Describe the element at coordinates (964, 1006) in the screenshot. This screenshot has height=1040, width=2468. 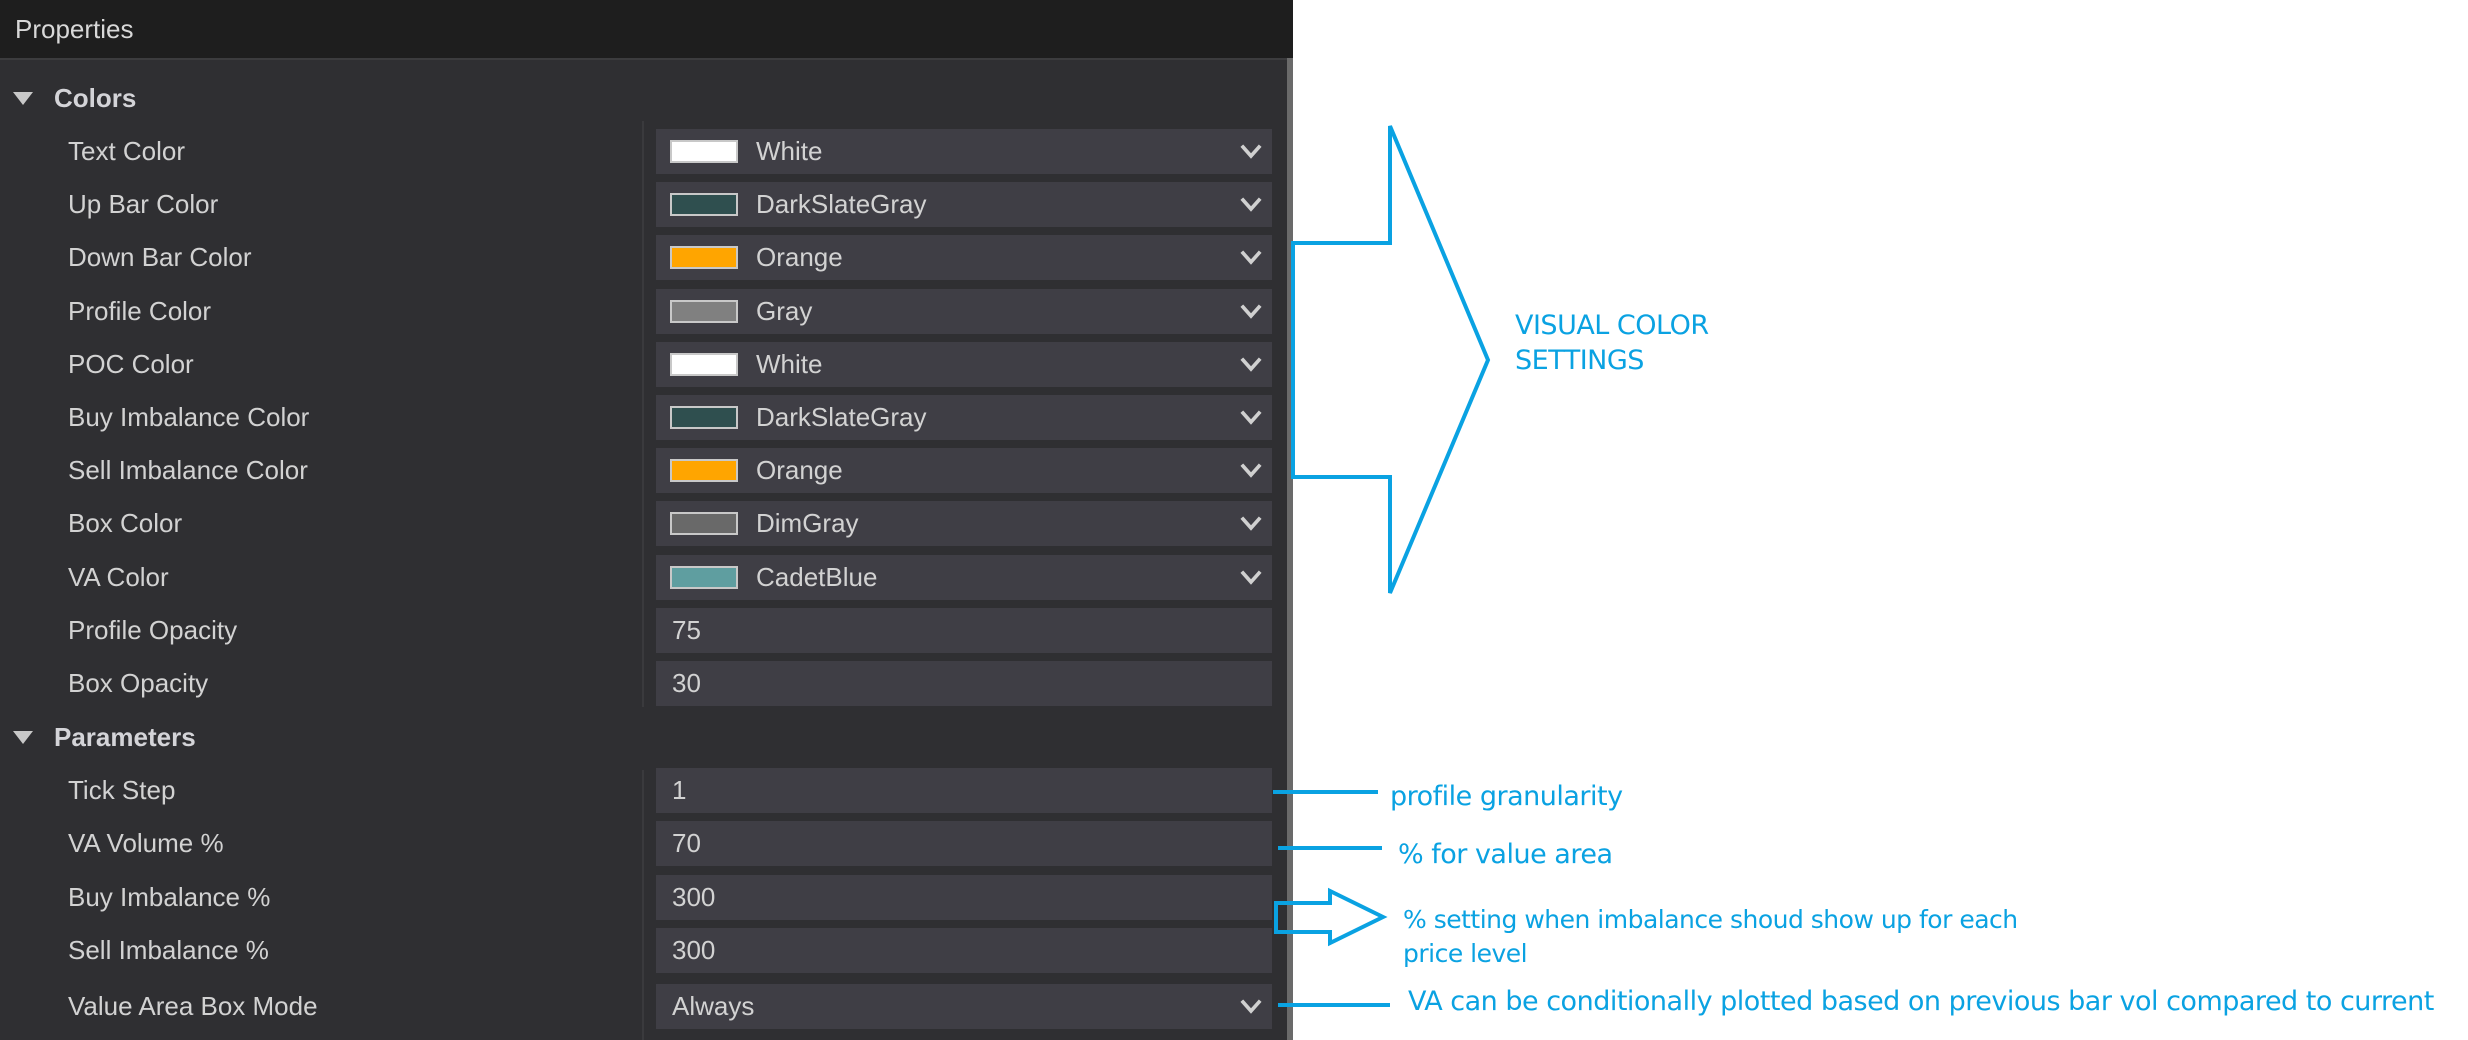
I see `value-area-box-mode-dropdown: Always` at that location.